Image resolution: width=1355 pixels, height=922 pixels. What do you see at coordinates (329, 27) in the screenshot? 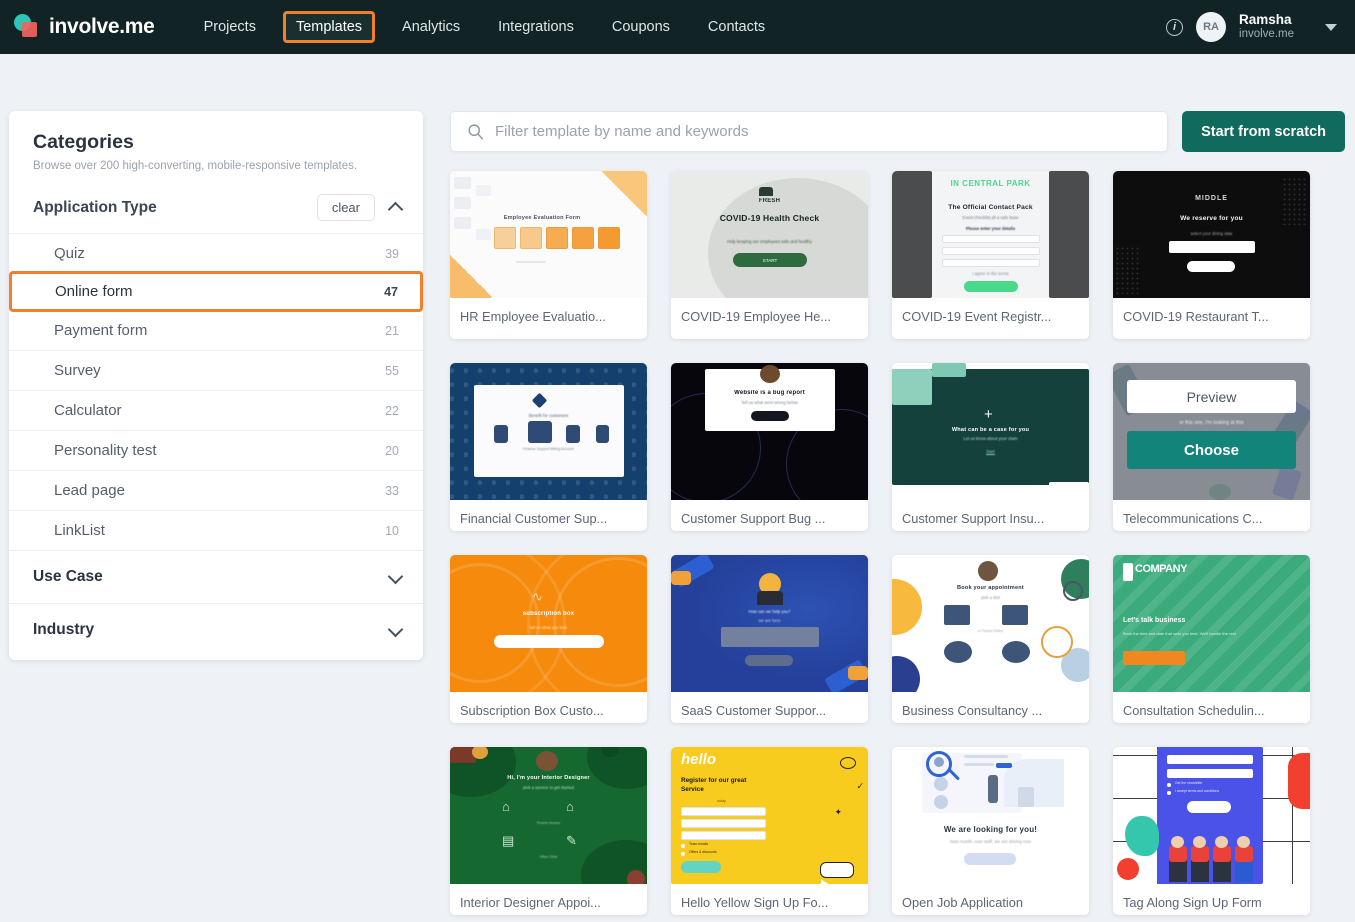
I see `nav-item-templates: Templates` at bounding box center [329, 27].